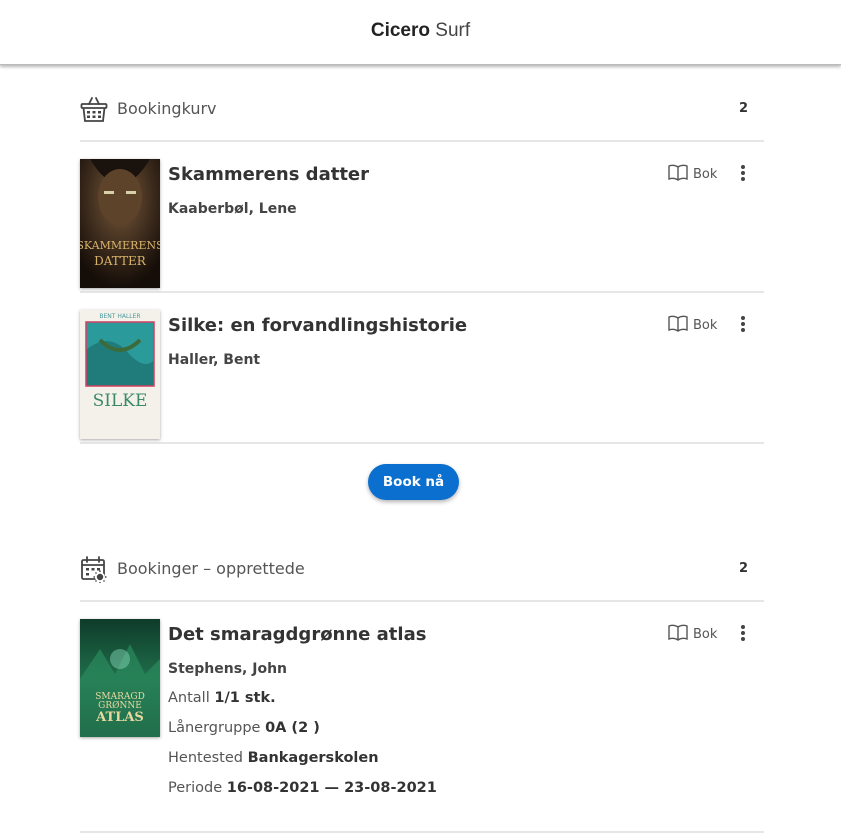 Image resolution: width=841 pixels, height=838 pixels. What do you see at coordinates (195, 788) in the screenshot?
I see `period-label: Periode` at bounding box center [195, 788].